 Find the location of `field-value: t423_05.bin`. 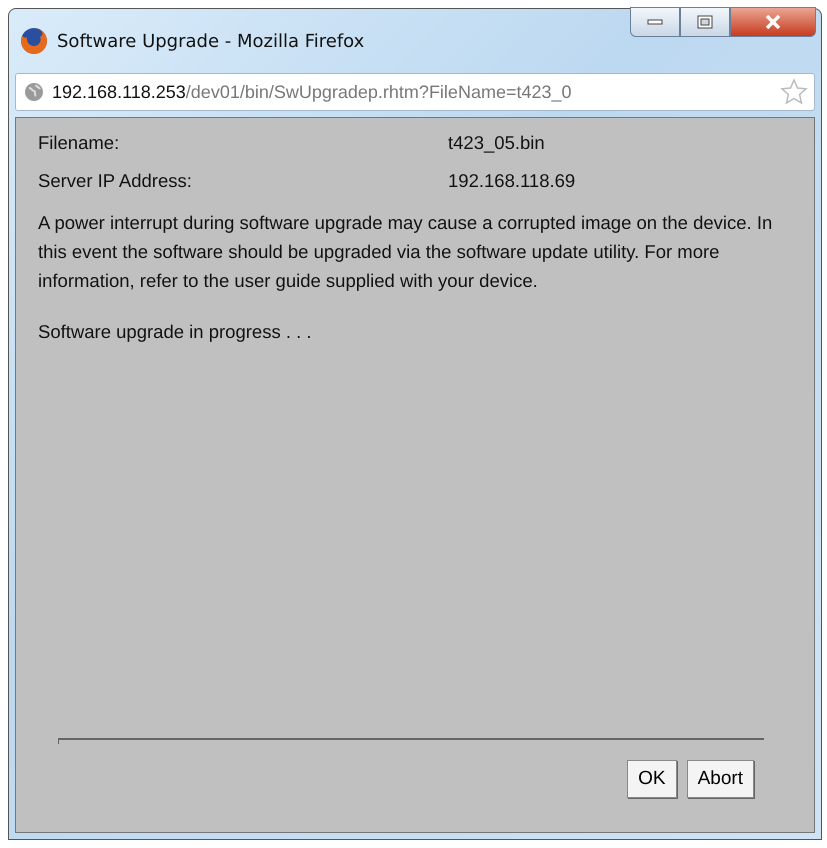

field-value: t423_05.bin is located at coordinates (497, 143).